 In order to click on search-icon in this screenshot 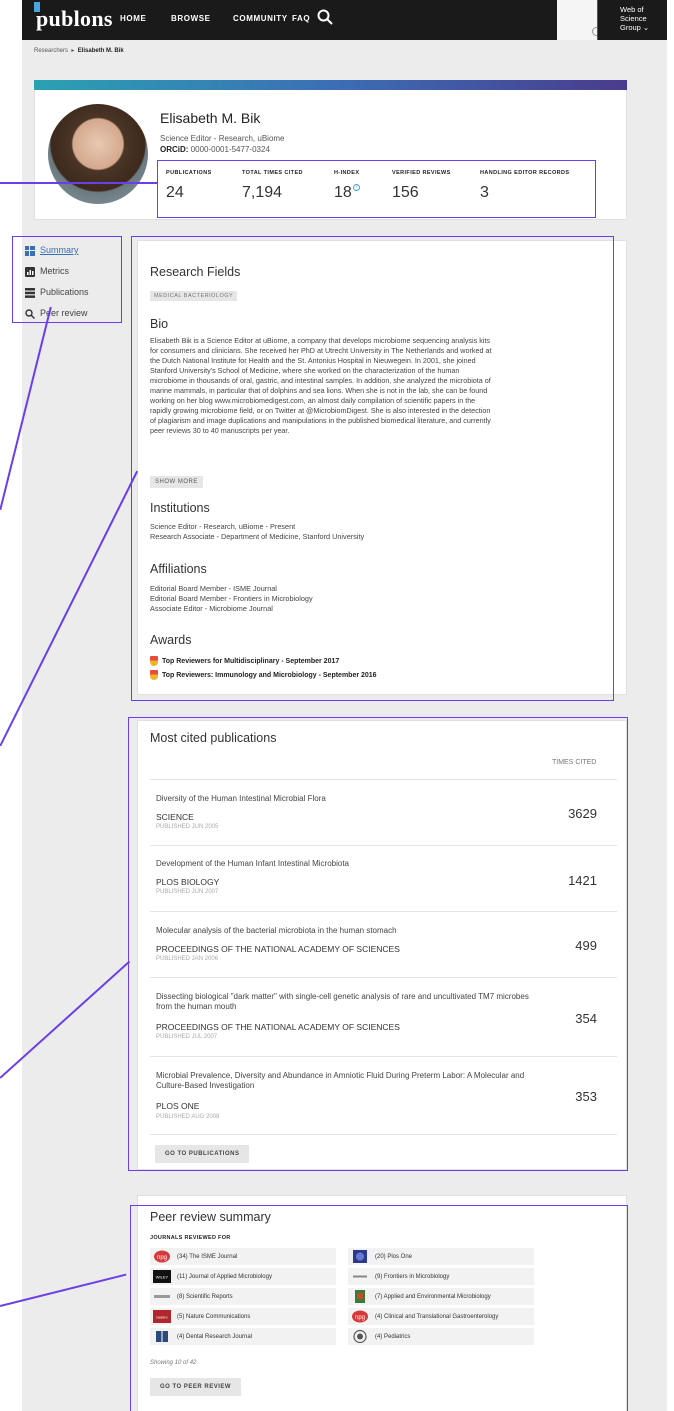, I will do `click(325, 17)`.